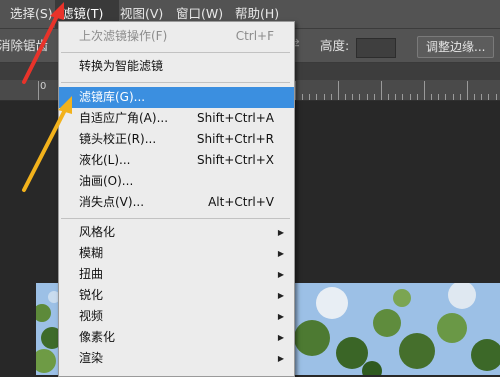 The image size is (500, 377). Describe the element at coordinates (47, 144) in the screenshot. I see `yellow-arrow-icon` at that location.